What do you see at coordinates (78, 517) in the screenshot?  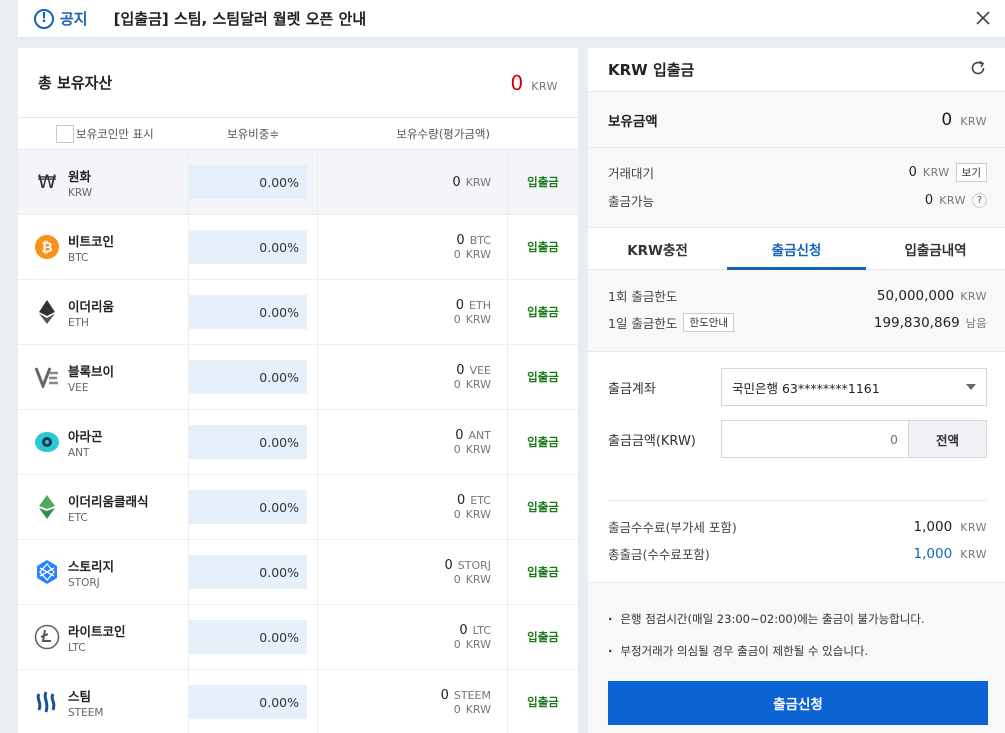 I see `coin-symbol: ETC` at bounding box center [78, 517].